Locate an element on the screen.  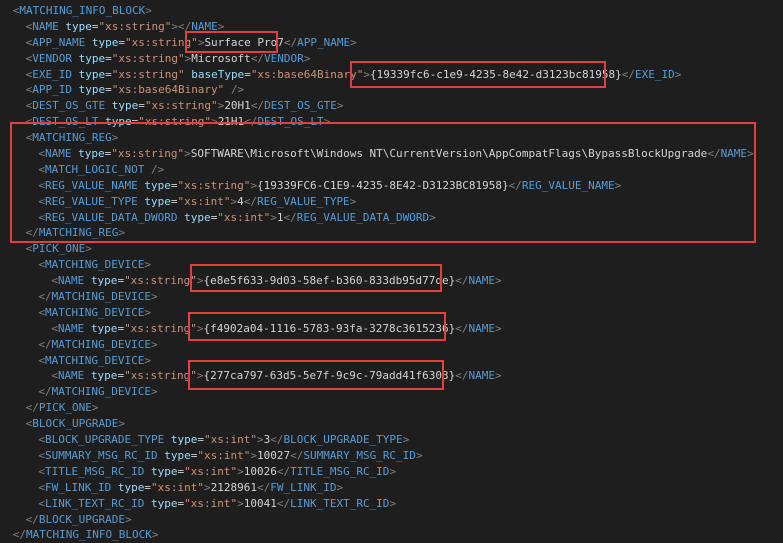
code-token: EXE_ID is located at coordinates (52, 74).